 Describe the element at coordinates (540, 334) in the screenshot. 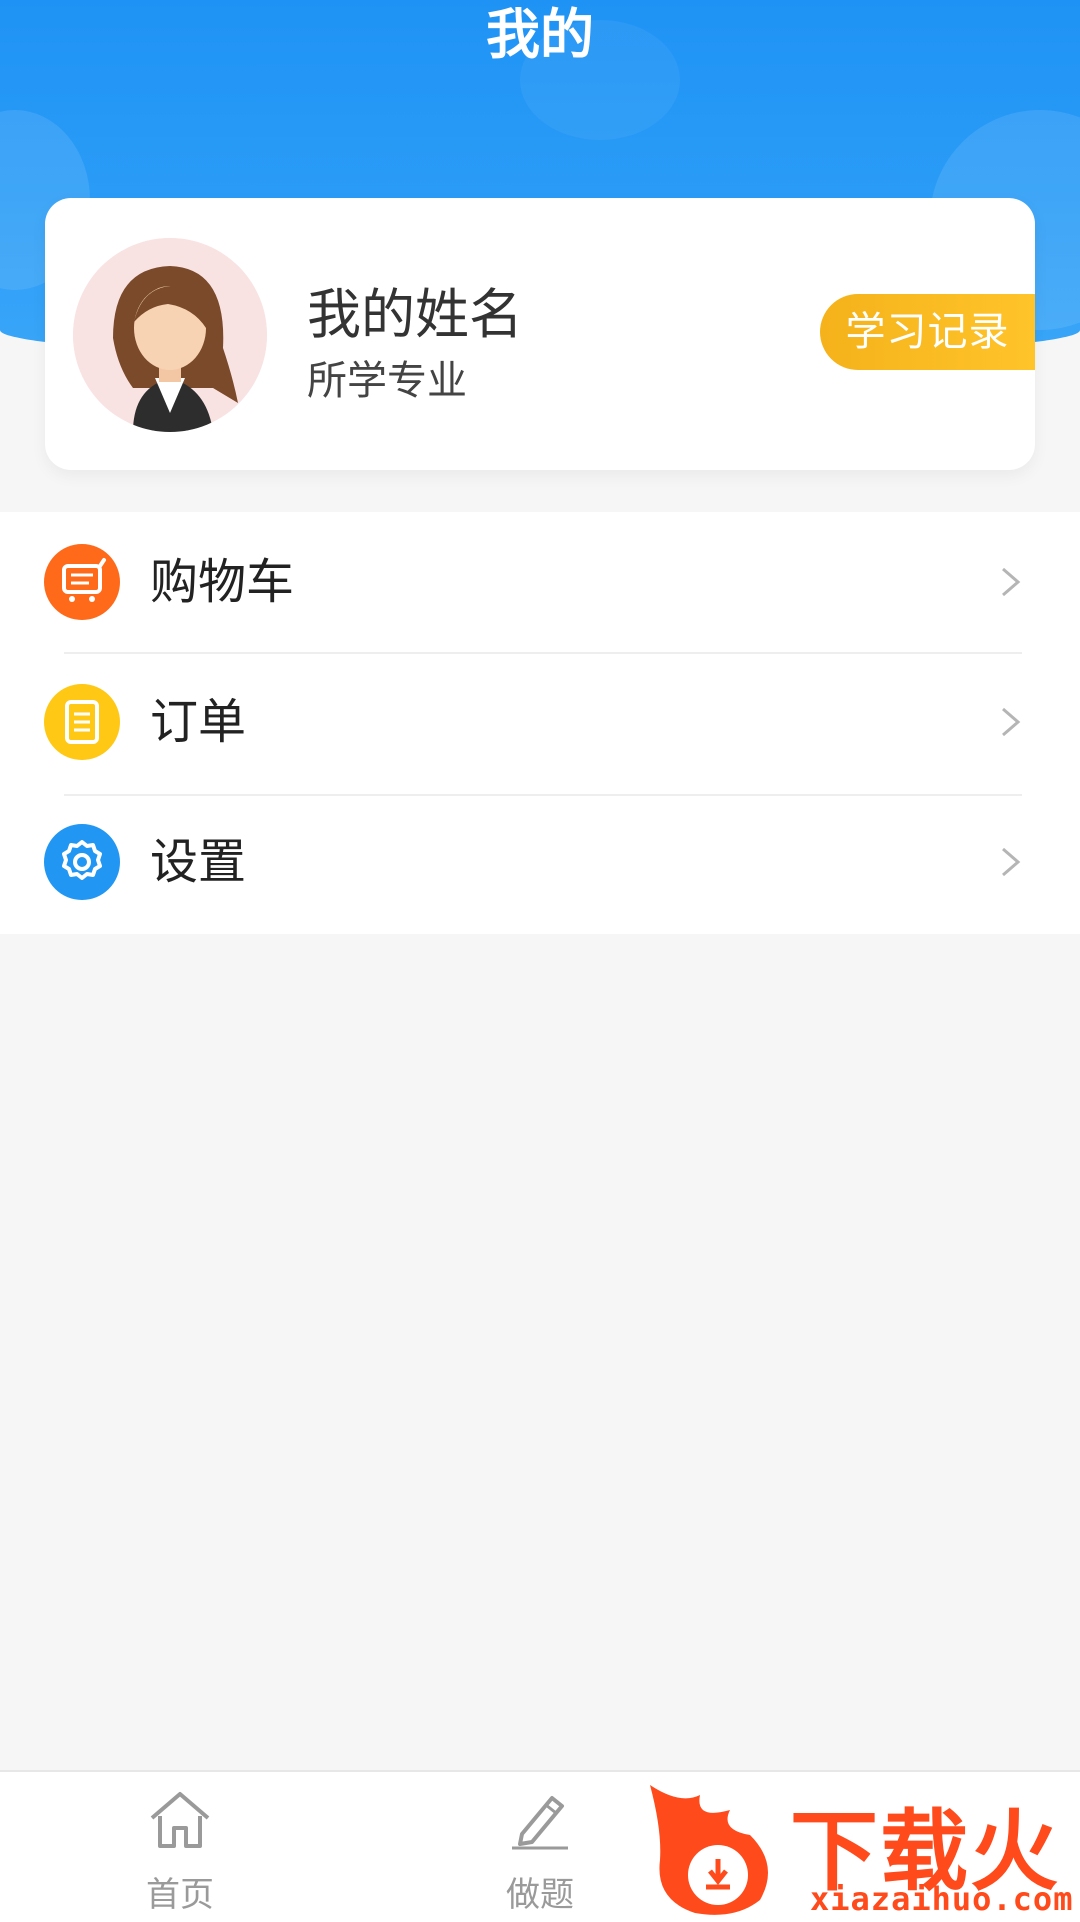

I see `profile-card: 我的姓名 所学专业 学习记录` at that location.